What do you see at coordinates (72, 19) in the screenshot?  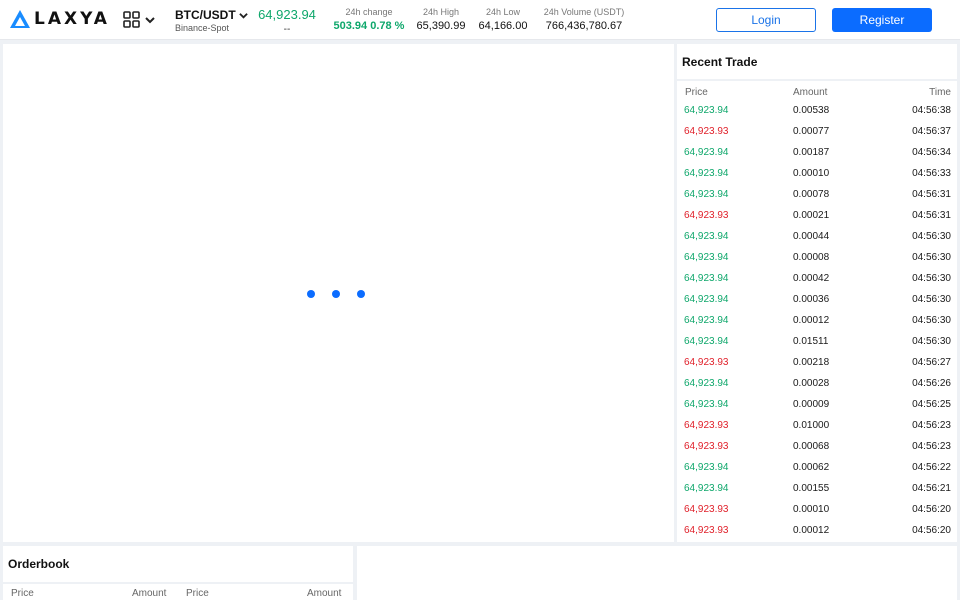 I see `brand-name: LAXYA` at bounding box center [72, 19].